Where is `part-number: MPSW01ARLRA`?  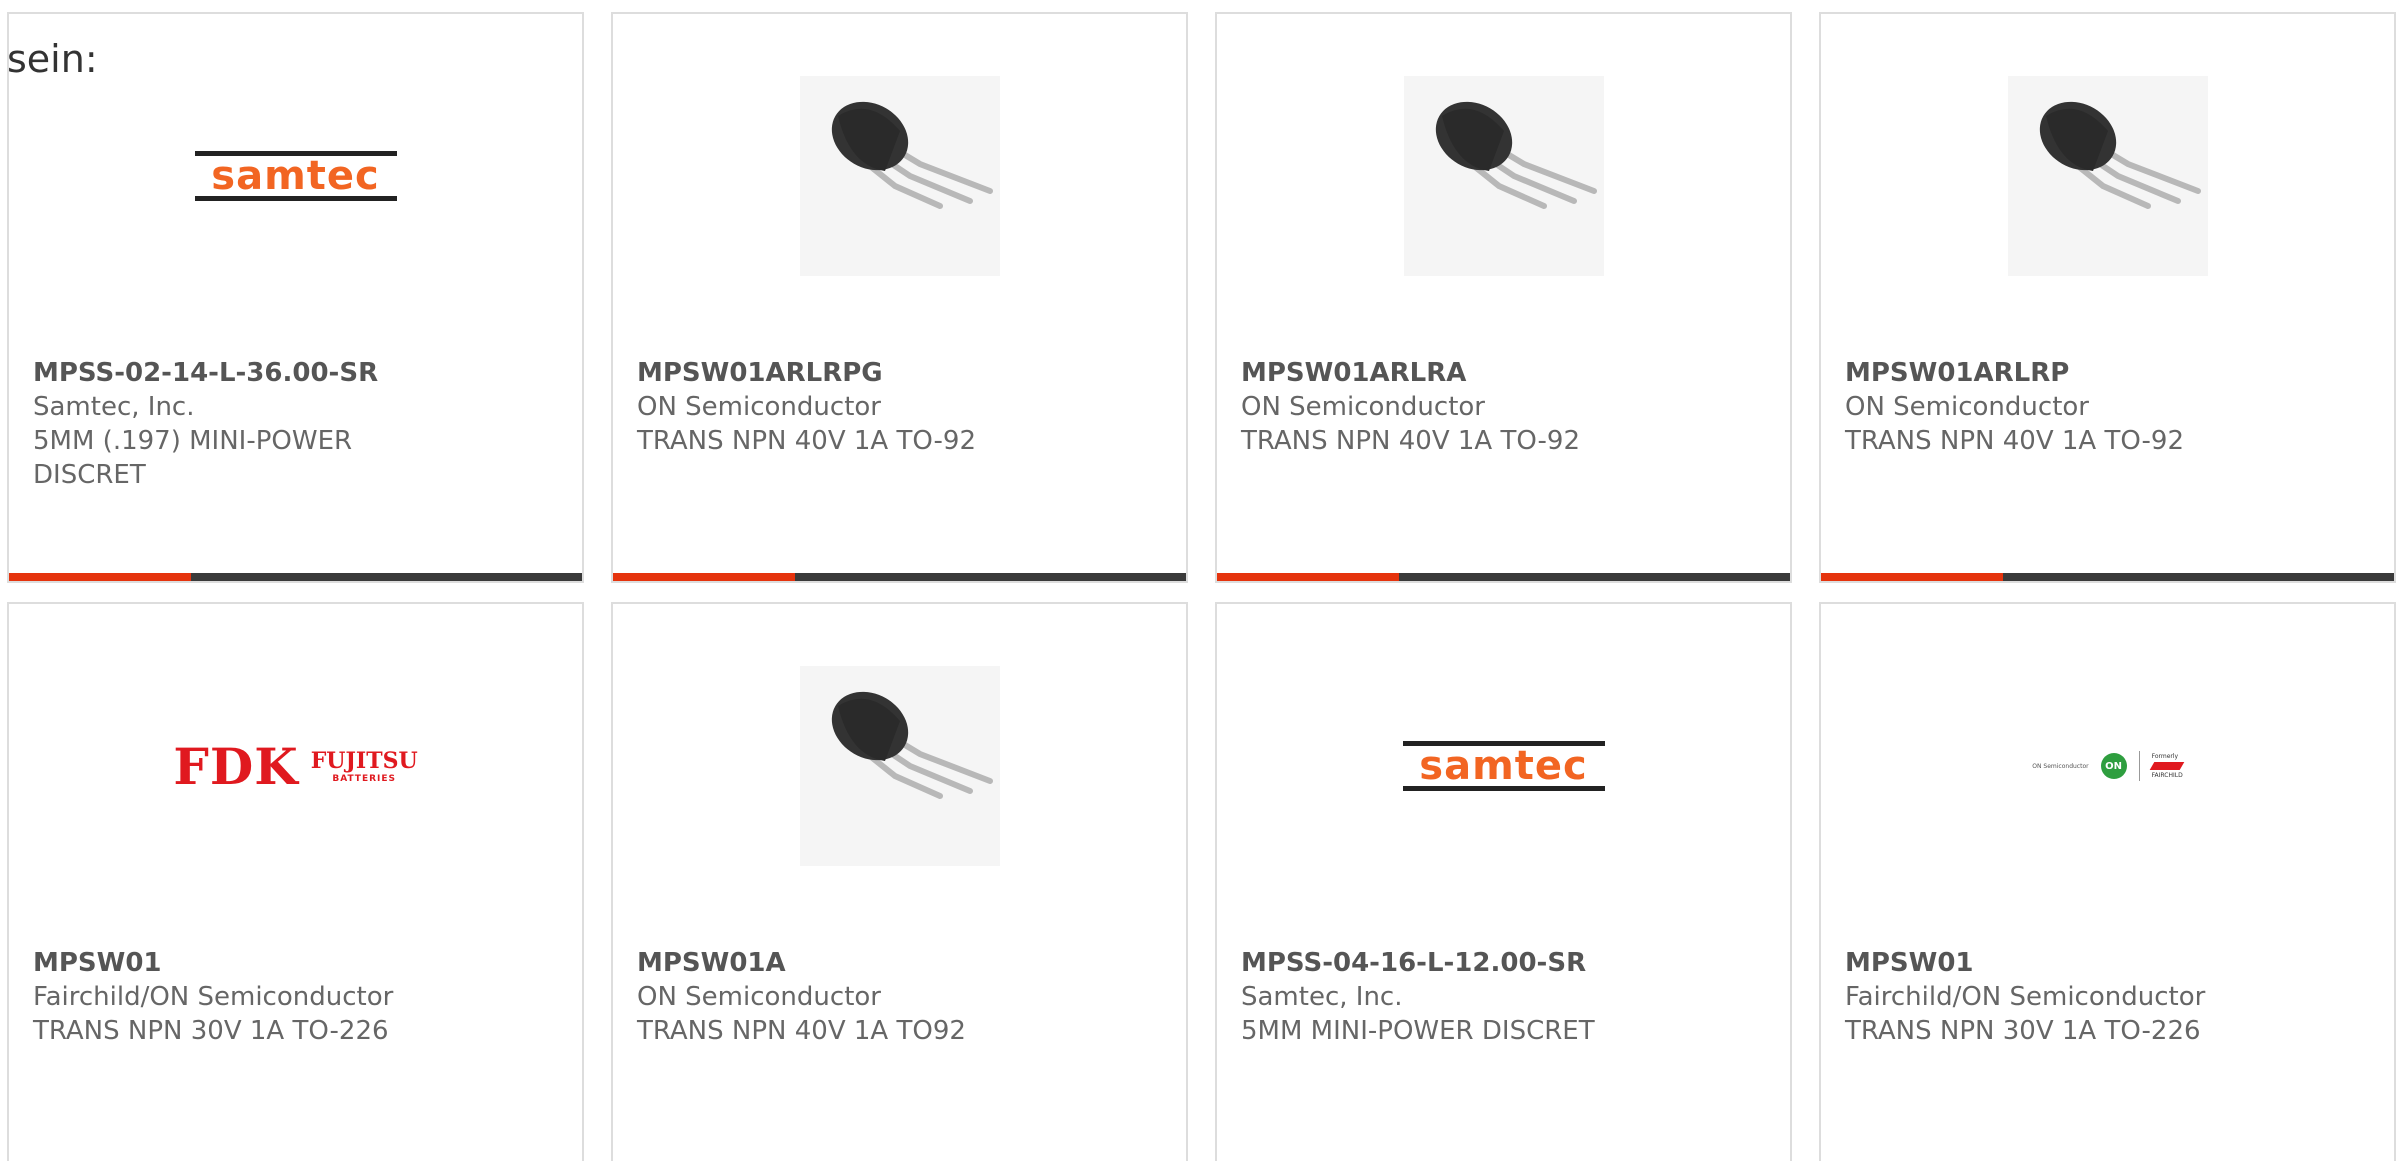
part-number: MPSW01ARLRA is located at coordinates (1503, 373).